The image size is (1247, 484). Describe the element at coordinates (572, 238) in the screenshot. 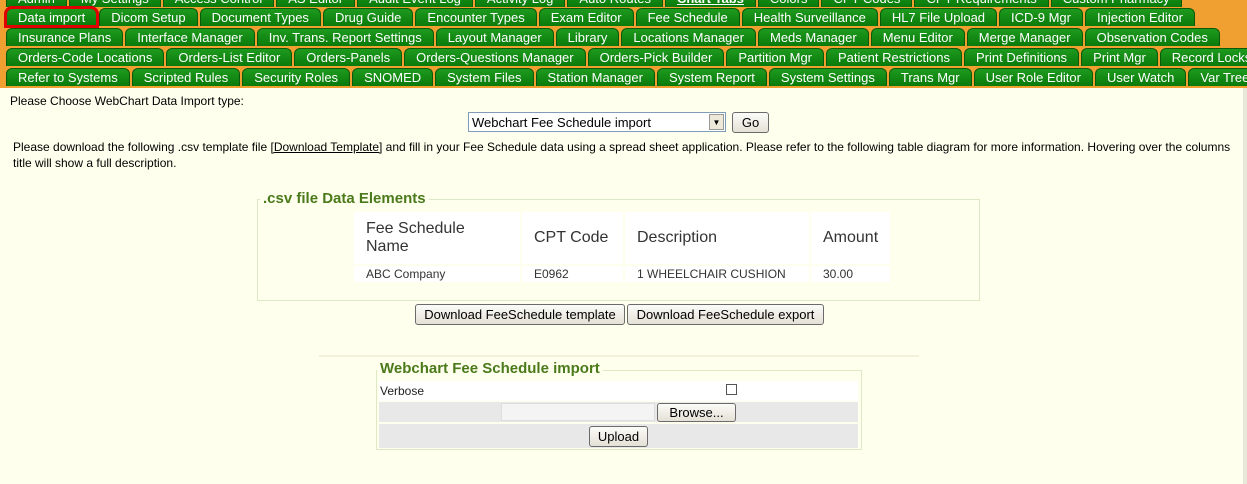

I see `column-header-cpt-code: CPT Code` at that location.